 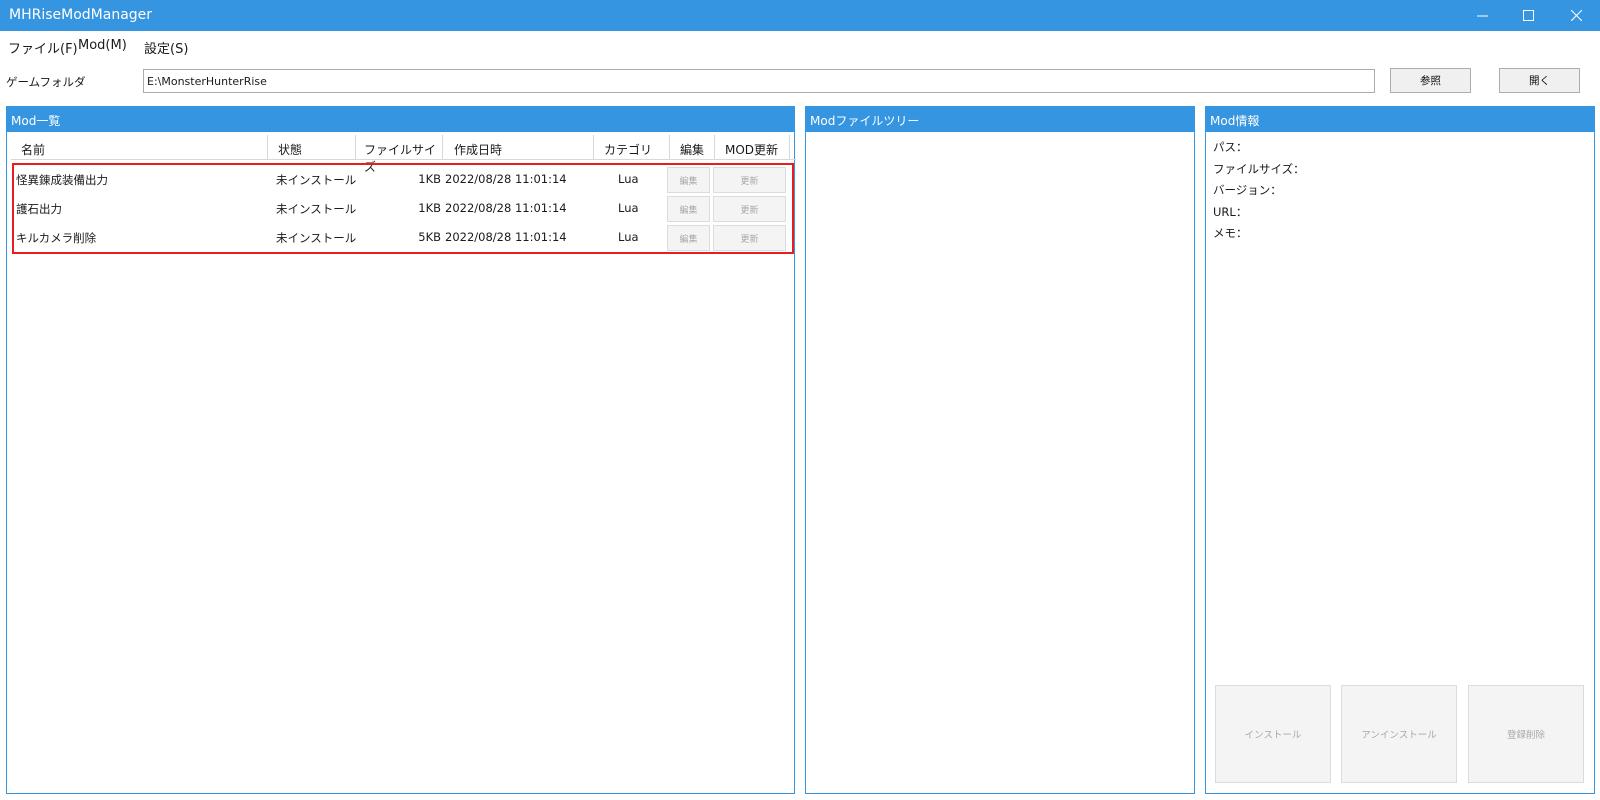 What do you see at coordinates (1273, 734) in the screenshot?
I see `install-button: インストール` at bounding box center [1273, 734].